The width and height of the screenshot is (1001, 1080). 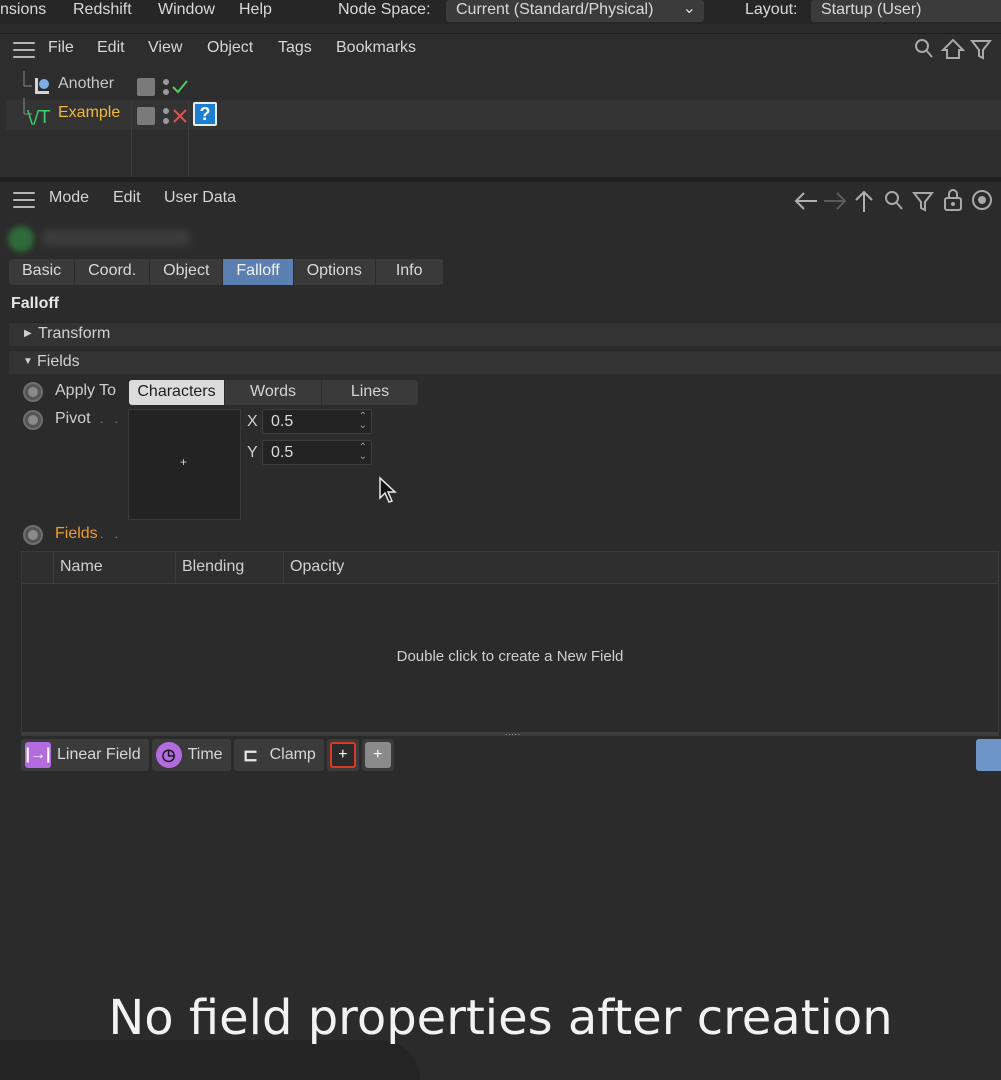 I want to click on empty-list-hint: Double click to create a New Field, so click(x=510, y=656).